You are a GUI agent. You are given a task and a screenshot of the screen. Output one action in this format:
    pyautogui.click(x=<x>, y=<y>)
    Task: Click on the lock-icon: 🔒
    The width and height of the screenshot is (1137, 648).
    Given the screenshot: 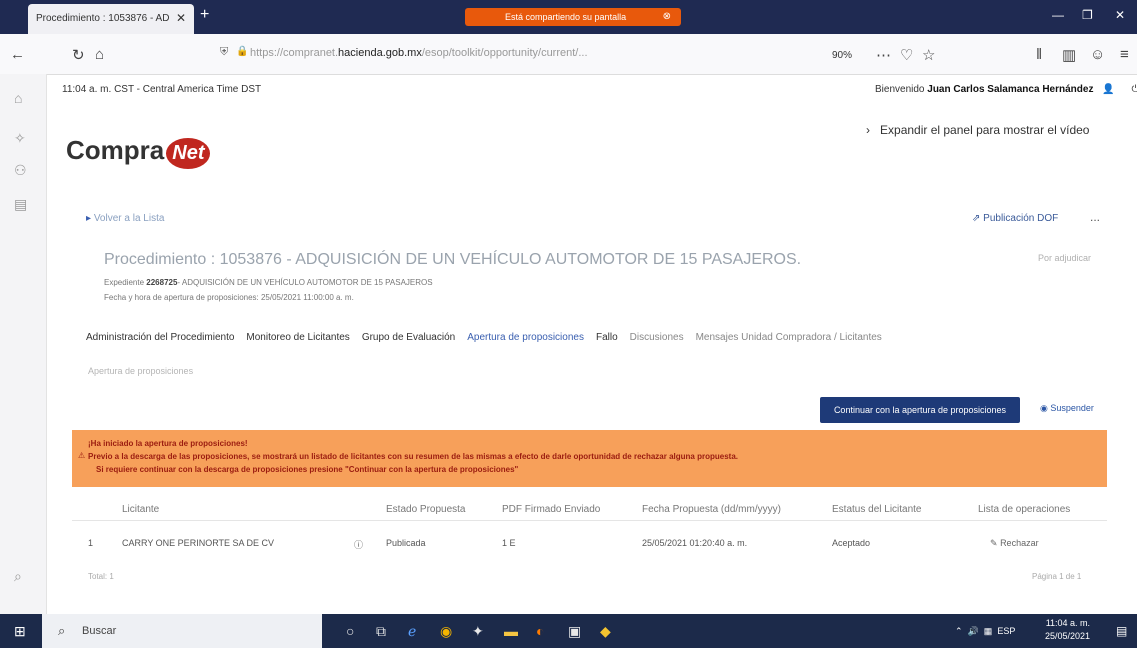 What is the action you would take?
    pyautogui.click(x=242, y=51)
    